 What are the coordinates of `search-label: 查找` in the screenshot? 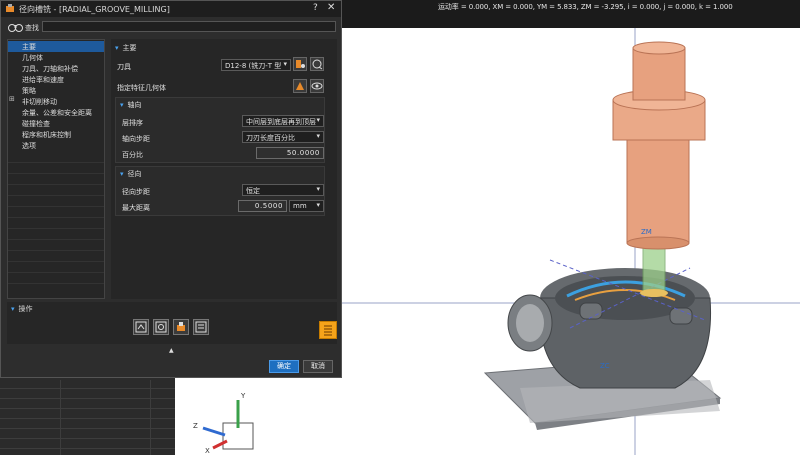 It's located at (32, 28).